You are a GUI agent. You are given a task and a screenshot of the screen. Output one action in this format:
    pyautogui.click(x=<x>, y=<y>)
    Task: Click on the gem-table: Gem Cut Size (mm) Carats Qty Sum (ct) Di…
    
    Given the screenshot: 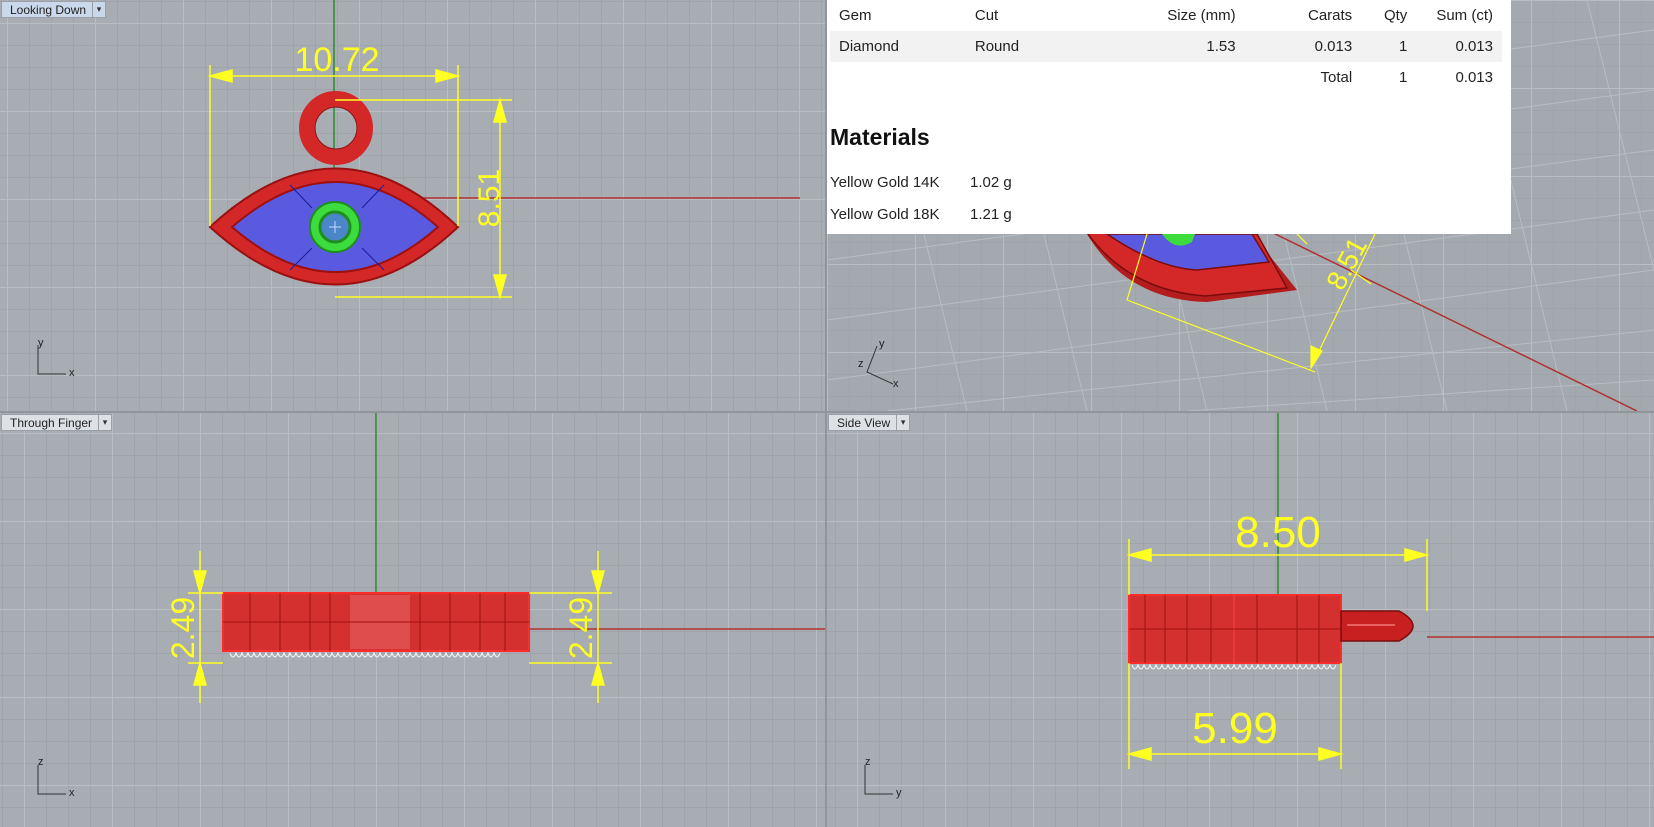 What is the action you would take?
    pyautogui.click(x=1166, y=46)
    